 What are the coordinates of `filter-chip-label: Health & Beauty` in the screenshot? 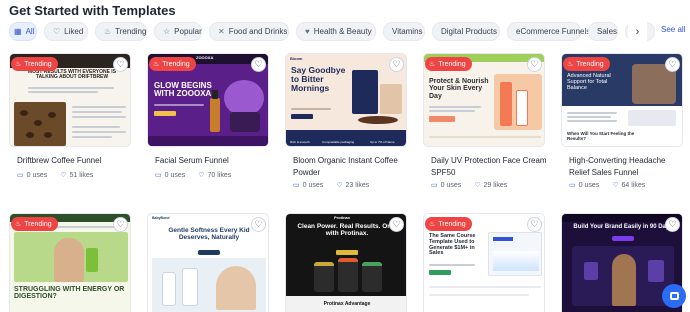 It's located at (342, 31).